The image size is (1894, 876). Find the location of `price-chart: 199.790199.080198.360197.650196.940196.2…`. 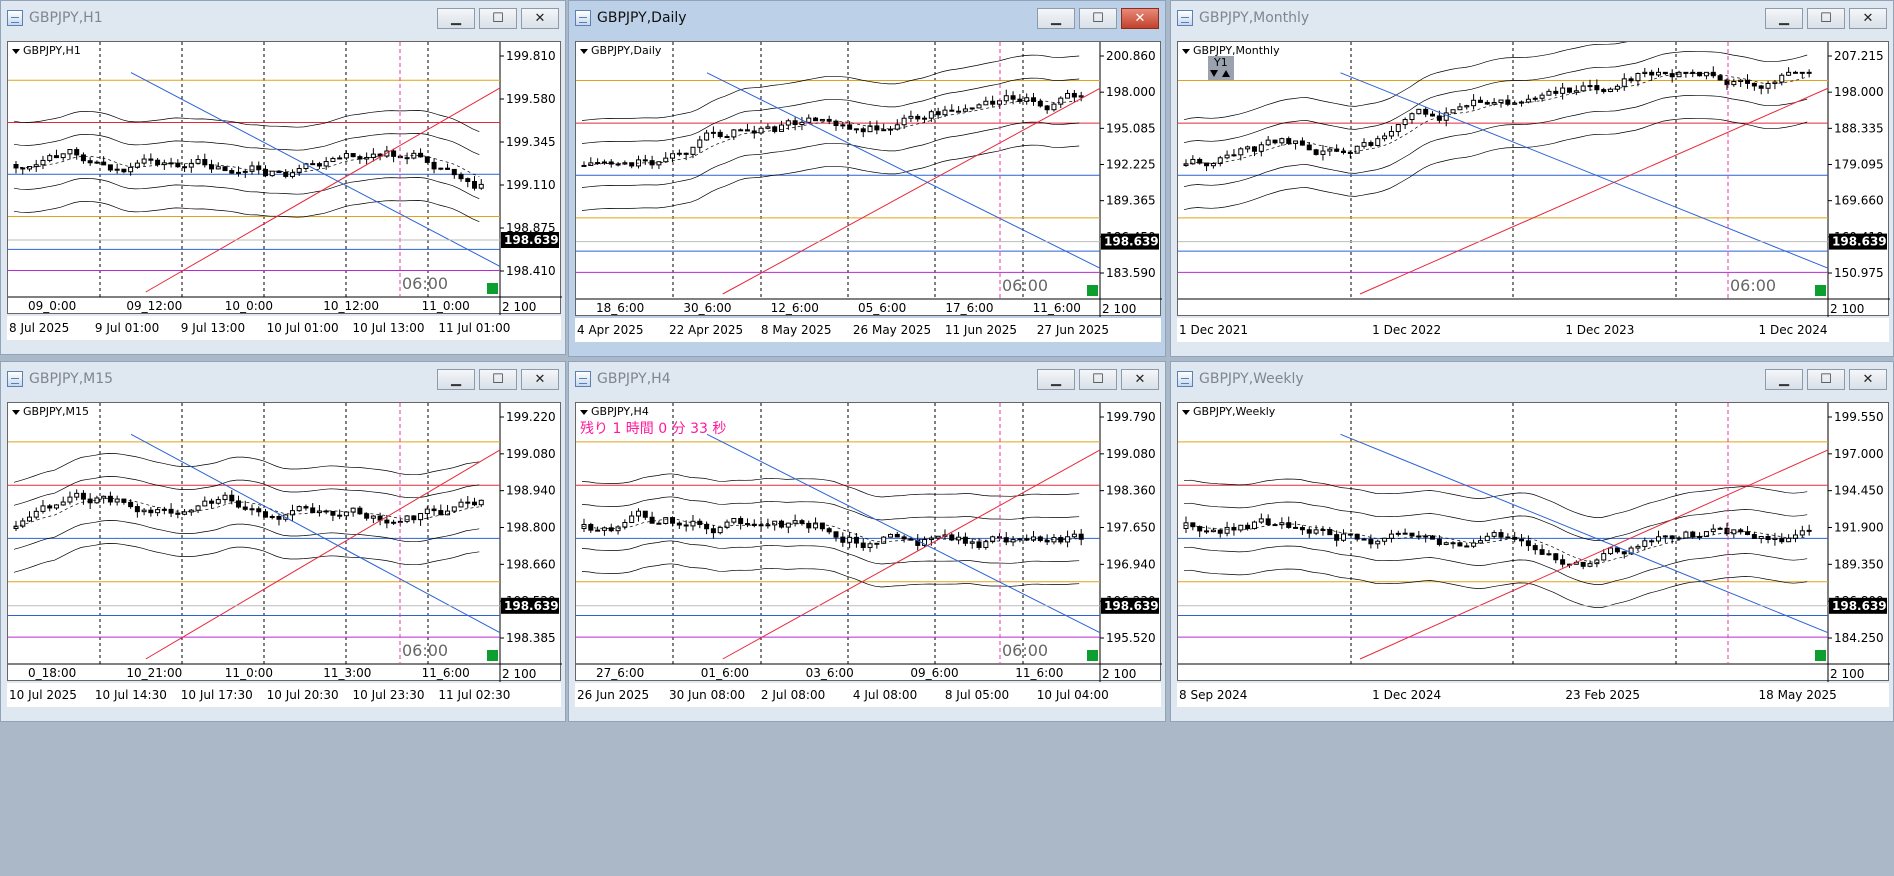

price-chart: 199.790199.080198.360197.650196.940196.2… is located at coordinates (868, 542).